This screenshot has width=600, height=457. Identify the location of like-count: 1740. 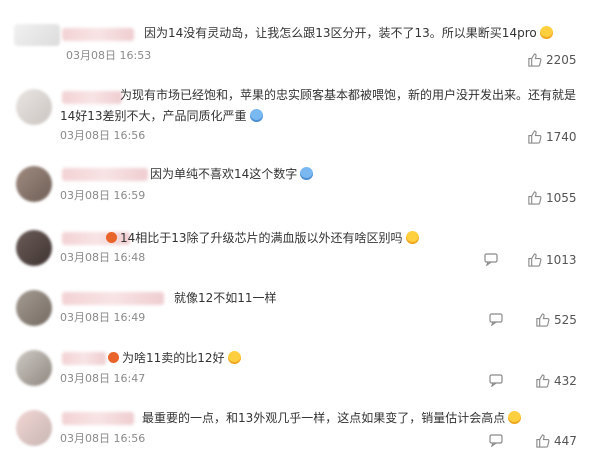
(561, 137).